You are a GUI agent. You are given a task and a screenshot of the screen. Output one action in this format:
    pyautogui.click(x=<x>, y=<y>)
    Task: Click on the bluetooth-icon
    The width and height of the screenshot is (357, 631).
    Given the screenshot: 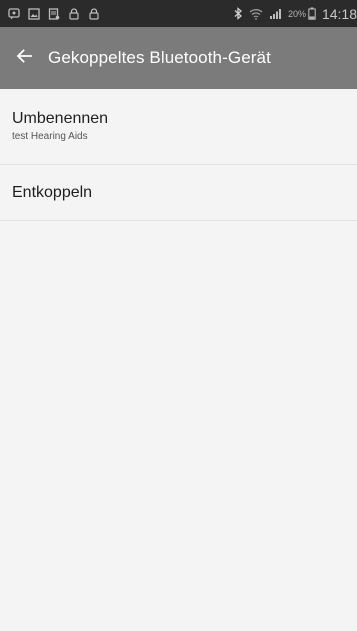 What is the action you would take?
    pyautogui.click(x=238, y=13)
    